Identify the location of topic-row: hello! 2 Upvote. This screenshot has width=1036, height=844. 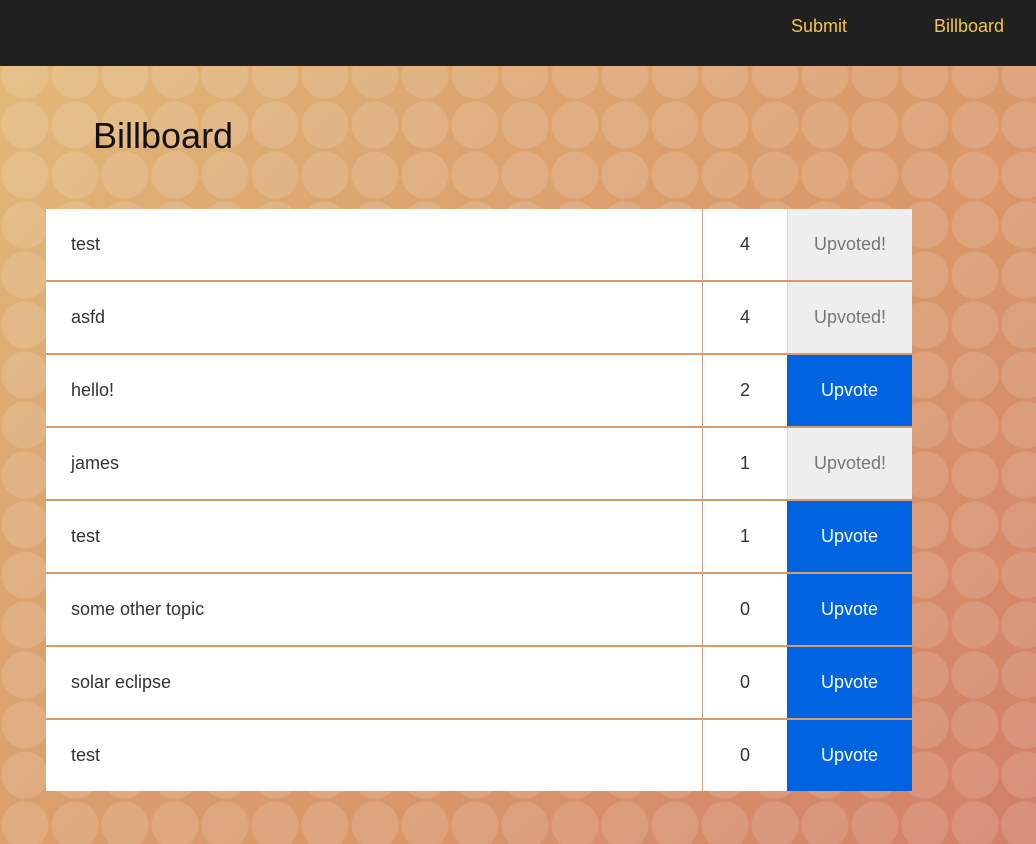
(479, 391).